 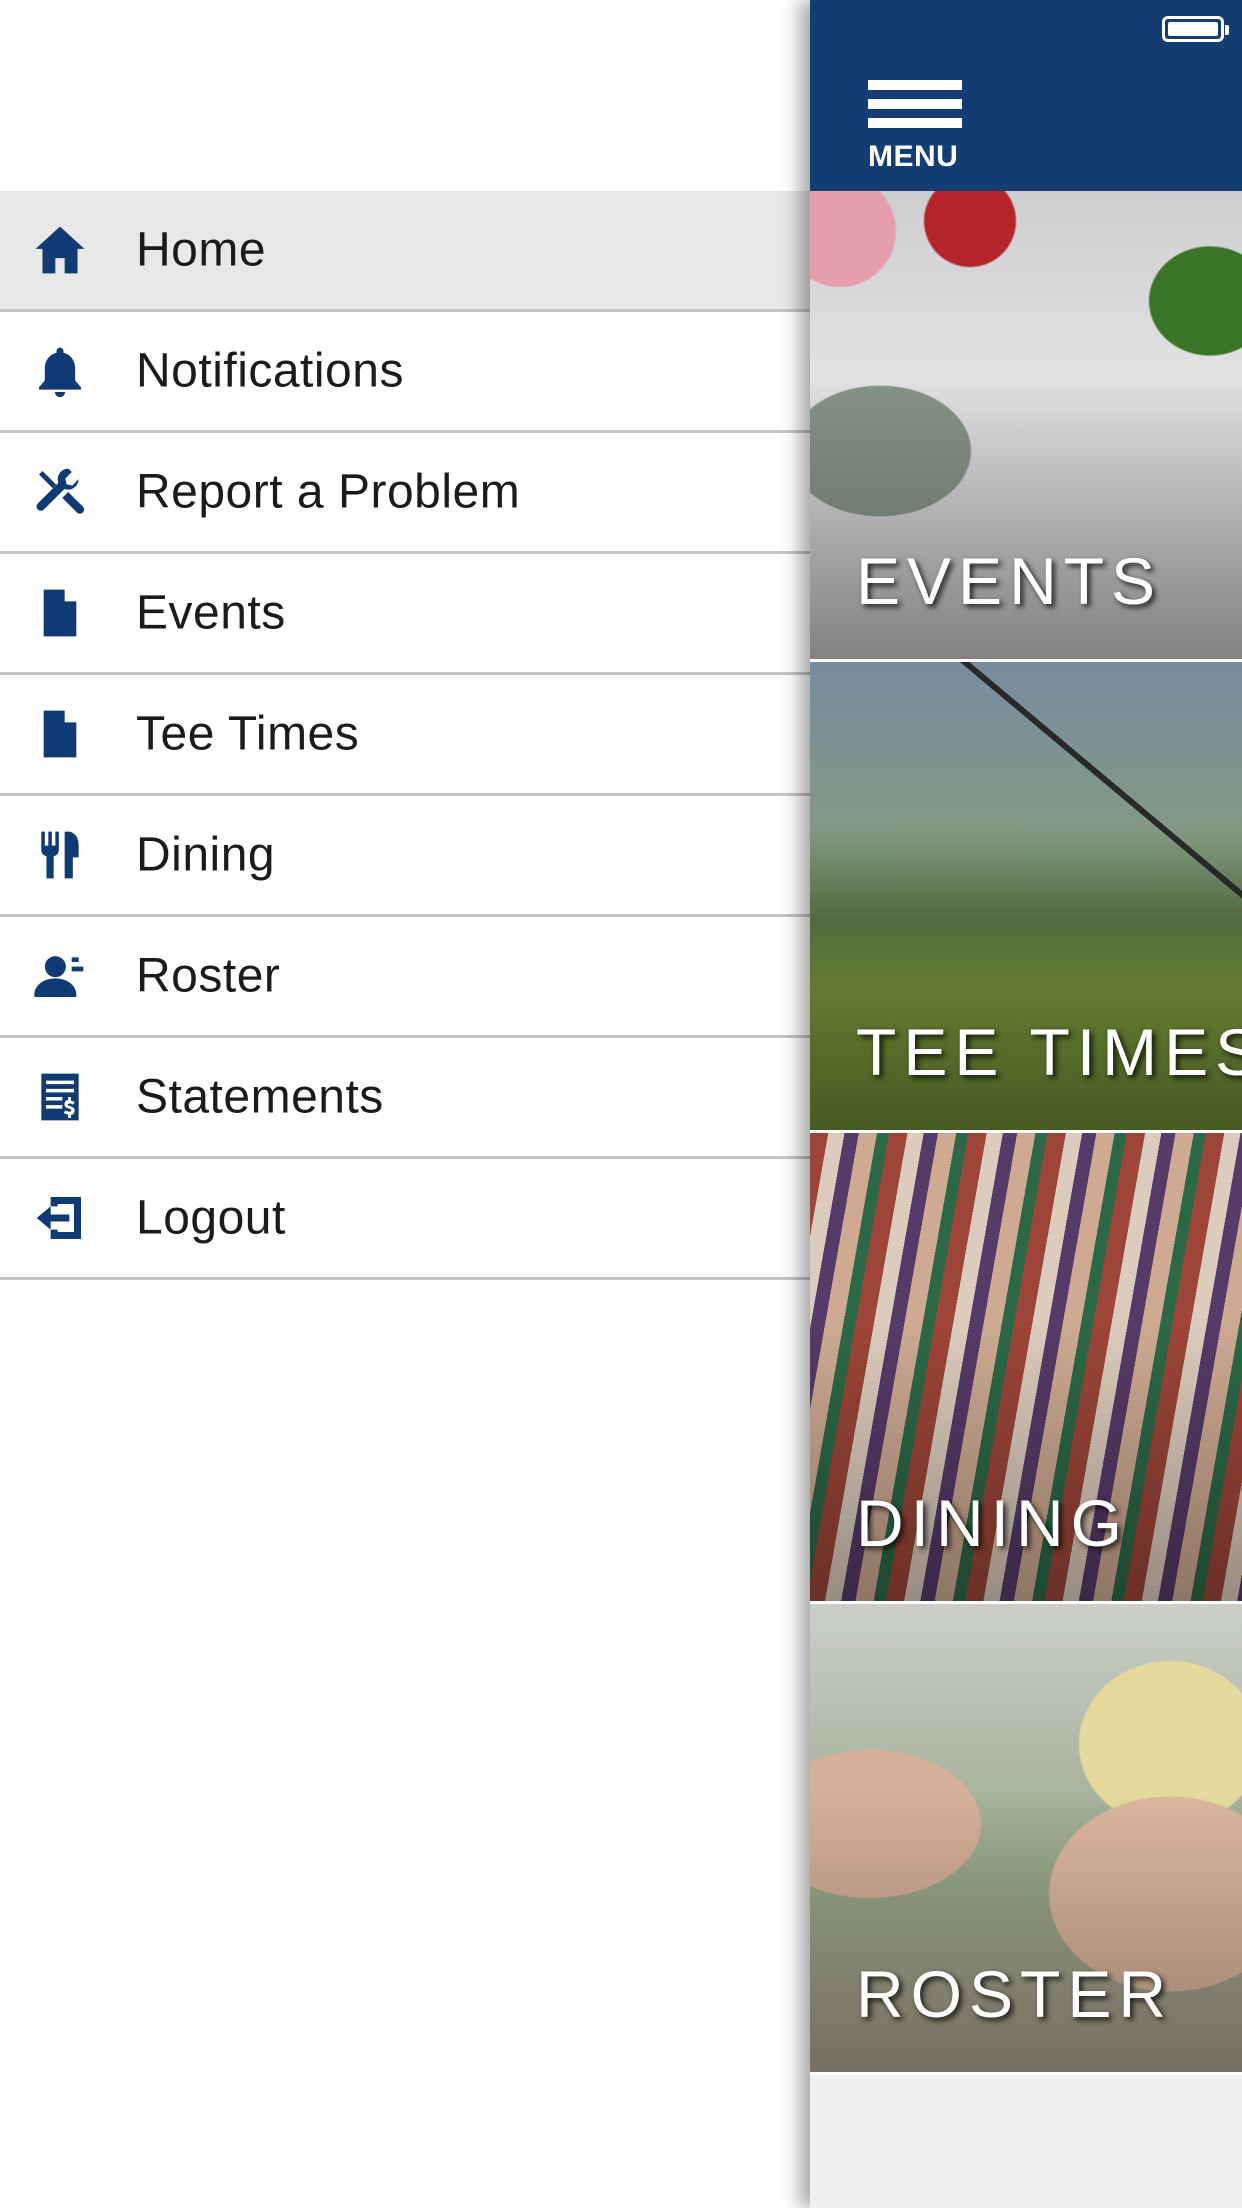 What do you see at coordinates (60, 371) in the screenshot?
I see `bell-icon` at bounding box center [60, 371].